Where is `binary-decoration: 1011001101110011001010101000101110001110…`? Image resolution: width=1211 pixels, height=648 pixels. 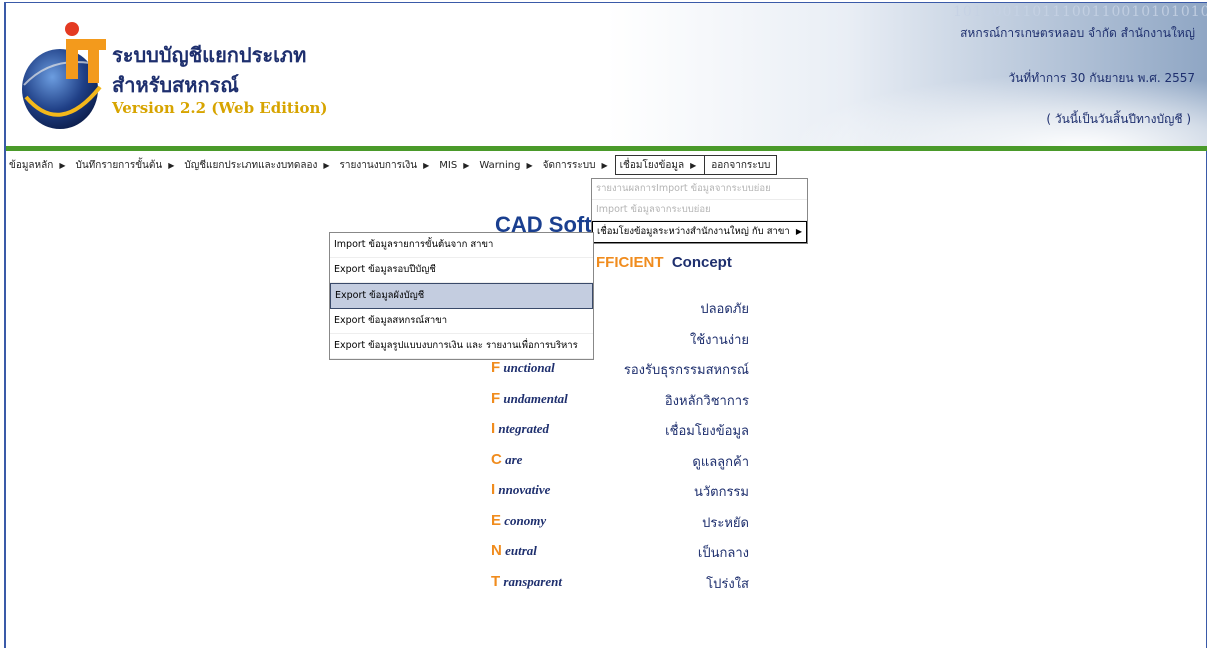 binary-decoration: 1011001101110011001010101000101110001110… is located at coordinates (1080, 12).